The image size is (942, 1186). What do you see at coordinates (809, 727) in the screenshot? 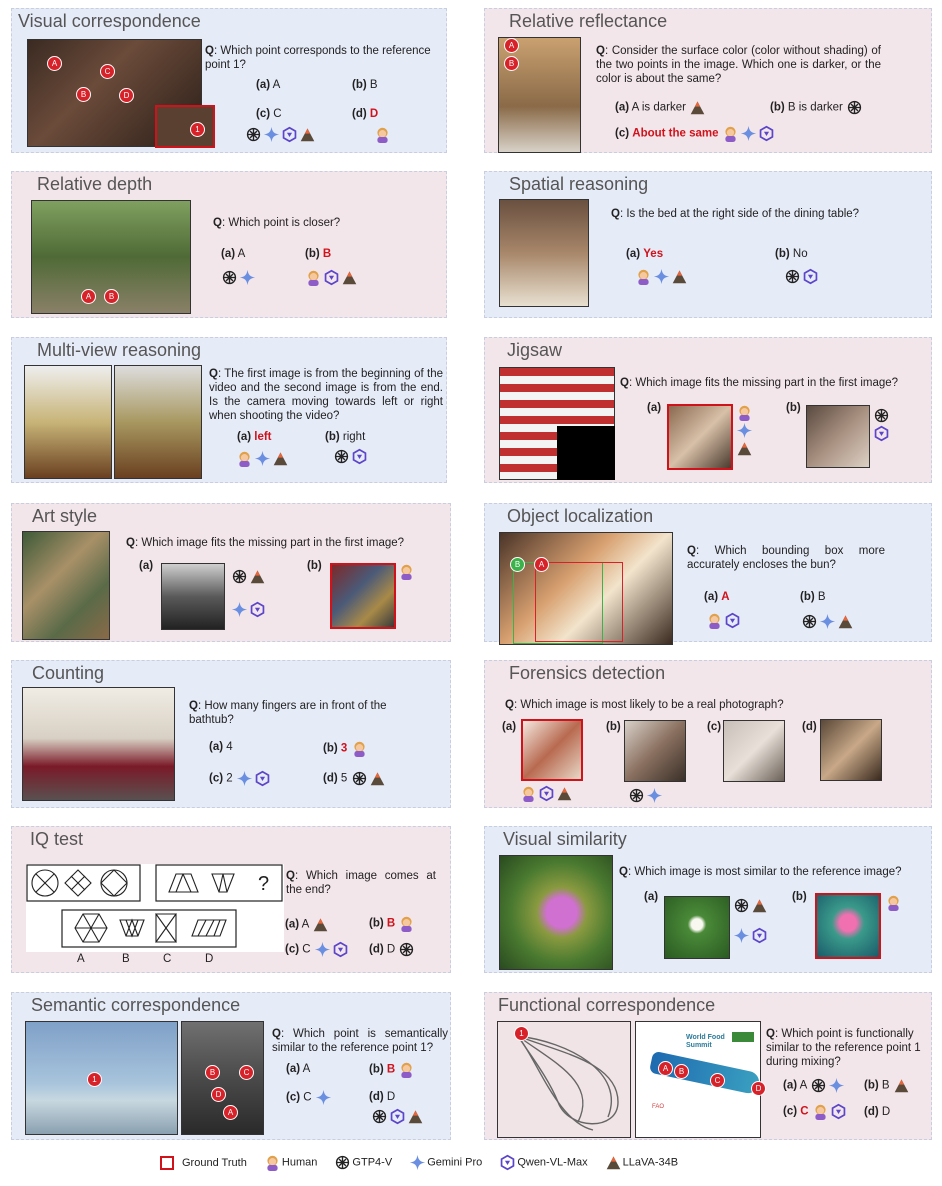
I see `option-d: (d)` at bounding box center [809, 727].